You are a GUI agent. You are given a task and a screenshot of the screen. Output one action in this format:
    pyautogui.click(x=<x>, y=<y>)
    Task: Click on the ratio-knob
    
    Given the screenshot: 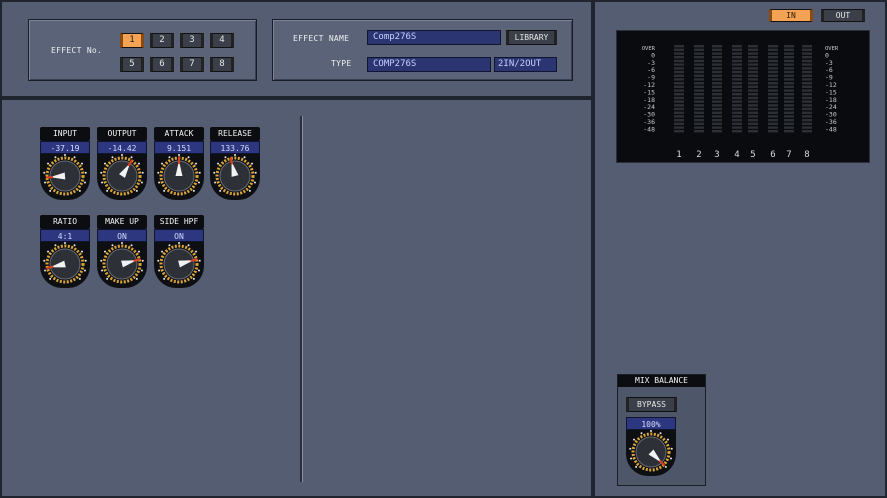 What is the action you would take?
    pyautogui.click(x=65, y=265)
    